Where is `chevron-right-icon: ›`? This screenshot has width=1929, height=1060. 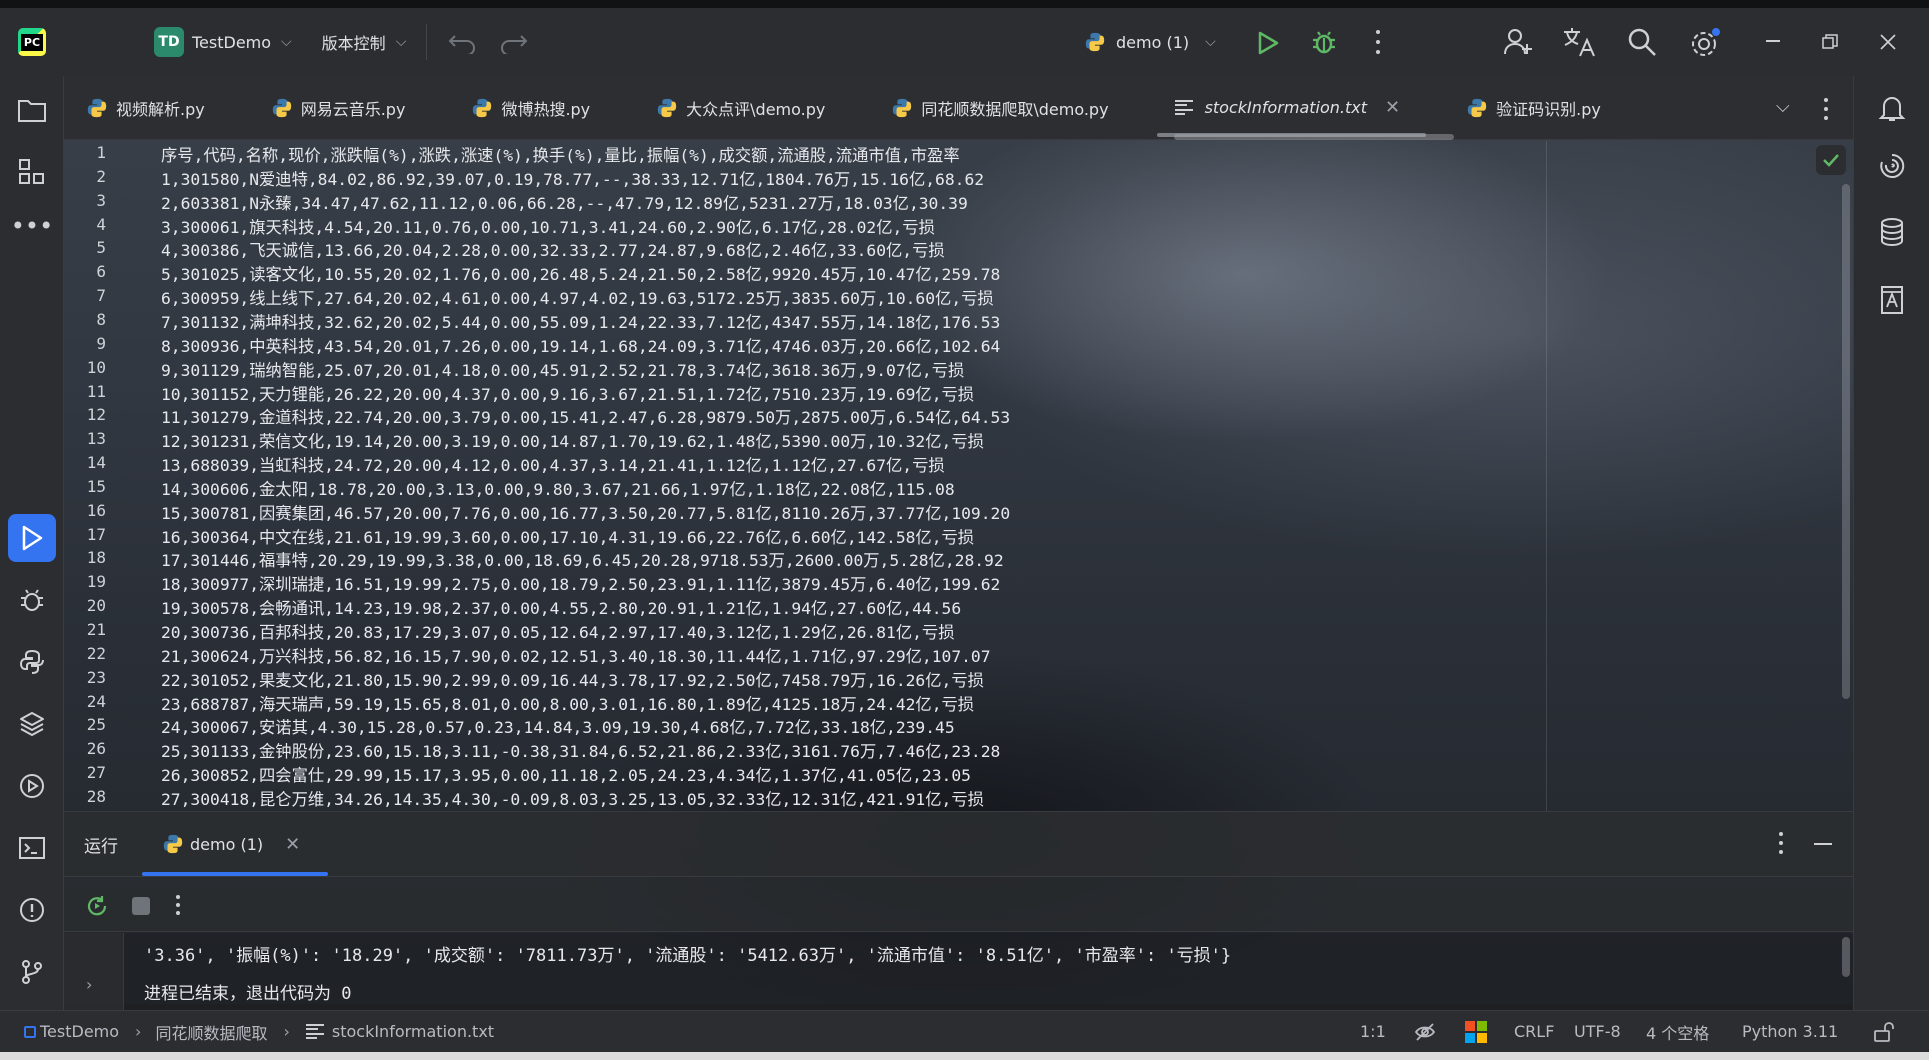
chevron-right-icon: › is located at coordinates (89, 984).